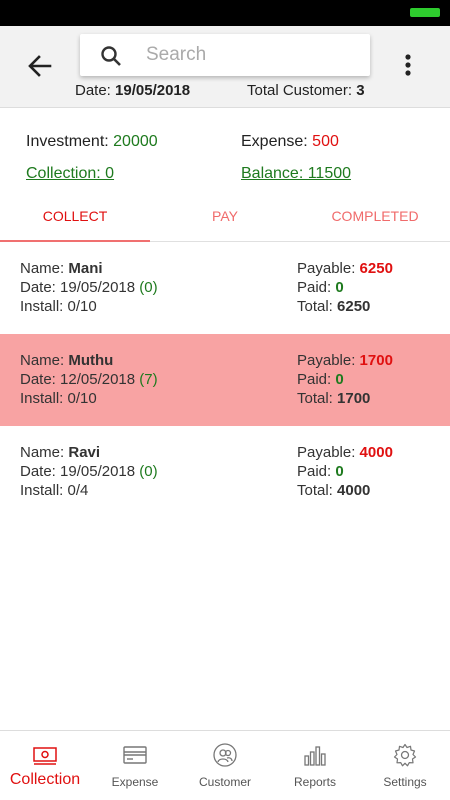 This screenshot has width=450, height=800. I want to click on app-bar: Date: 19/05/2018 Total Customer: 3, so click(225, 67).